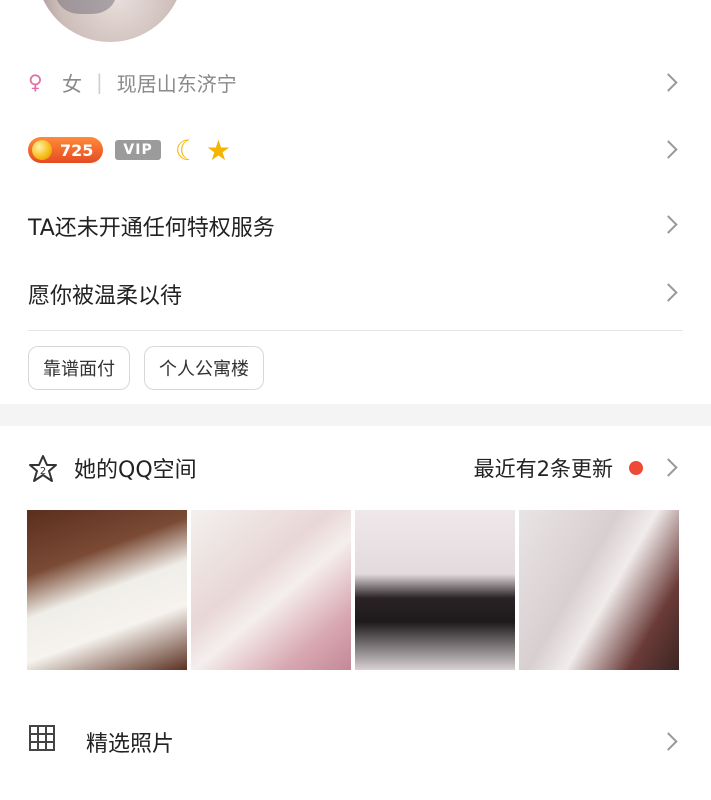  Describe the element at coordinates (130, 744) in the screenshot. I see `featured-photos-label: 精选照片` at that location.